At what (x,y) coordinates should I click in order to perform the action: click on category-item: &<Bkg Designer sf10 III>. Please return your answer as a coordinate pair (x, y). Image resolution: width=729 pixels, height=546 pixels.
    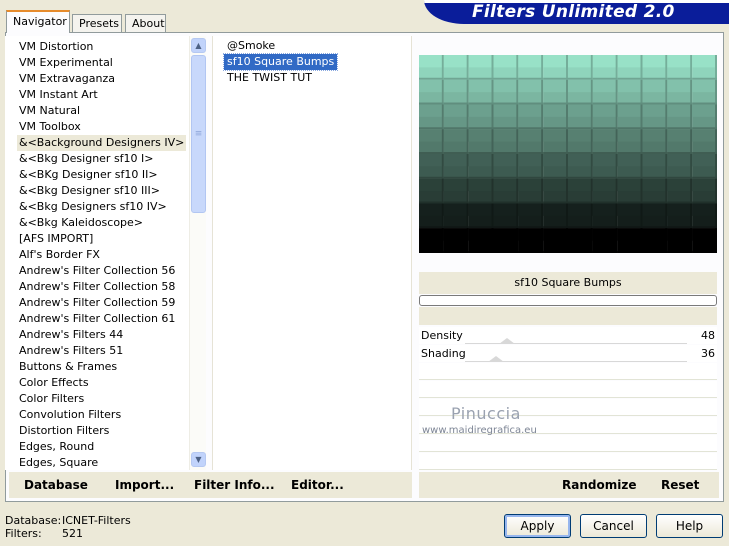
    Looking at the image, I should click on (89, 191).